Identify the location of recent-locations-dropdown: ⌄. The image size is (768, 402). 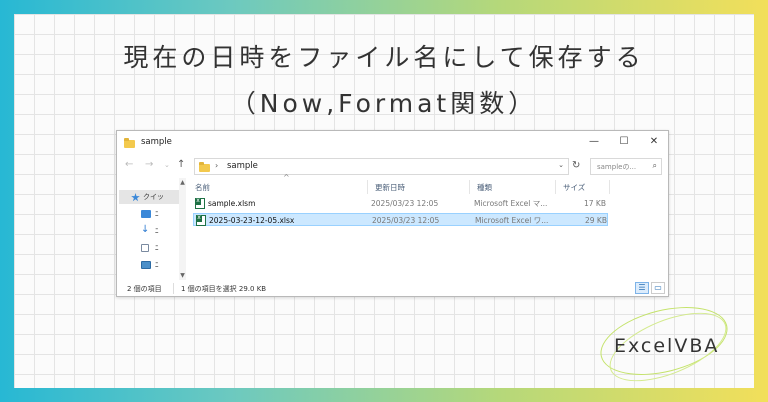
(167, 165).